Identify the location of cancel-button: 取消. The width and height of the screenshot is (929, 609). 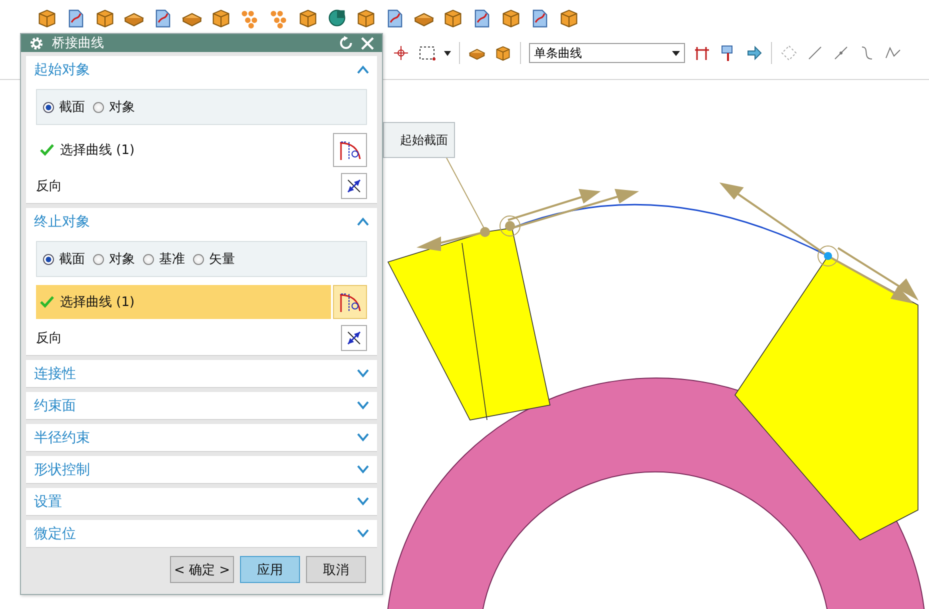
(336, 569).